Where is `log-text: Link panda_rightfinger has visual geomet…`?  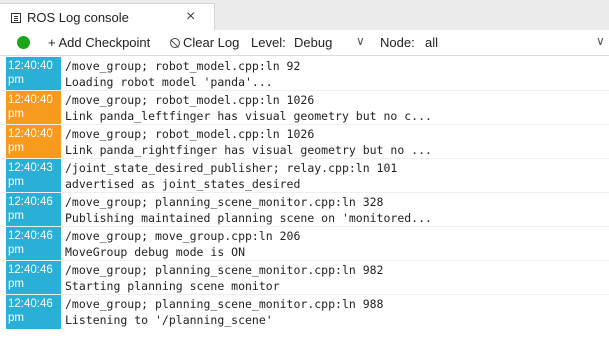 log-text: Link panda_rightfinger has visual geomet… is located at coordinates (248, 150).